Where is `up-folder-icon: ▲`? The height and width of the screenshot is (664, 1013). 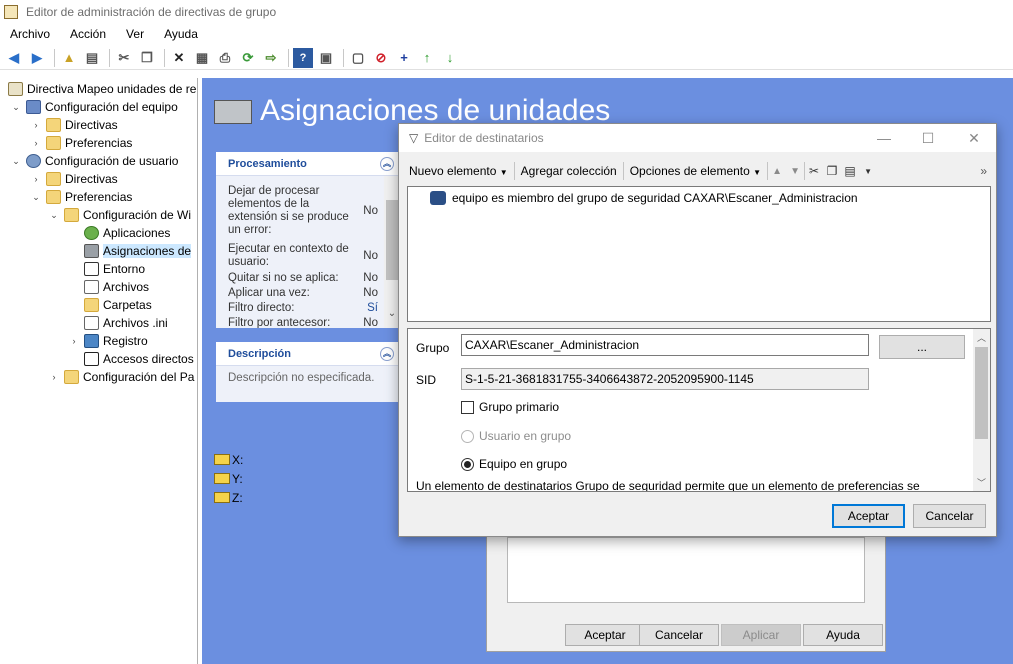
up-folder-icon: ▲ is located at coordinates (69, 58).